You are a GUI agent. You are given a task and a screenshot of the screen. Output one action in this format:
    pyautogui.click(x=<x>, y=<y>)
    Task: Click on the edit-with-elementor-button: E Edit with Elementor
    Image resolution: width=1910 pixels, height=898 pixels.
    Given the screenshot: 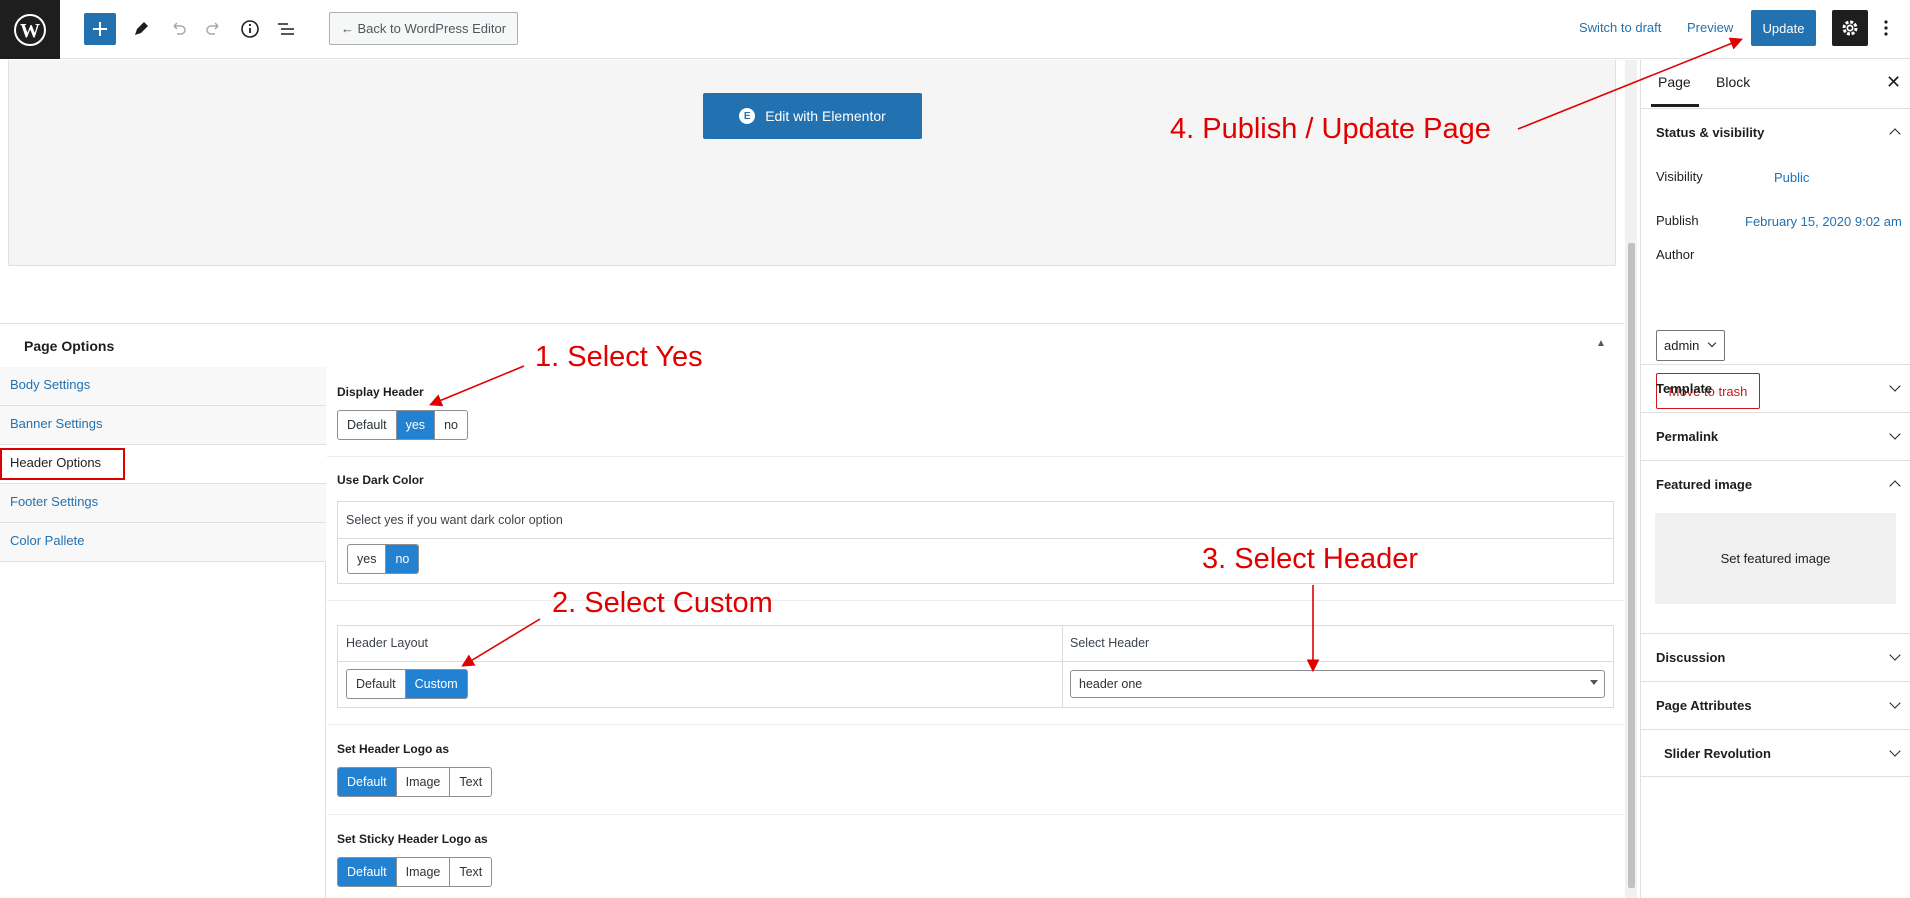 What is the action you would take?
    pyautogui.click(x=812, y=116)
    